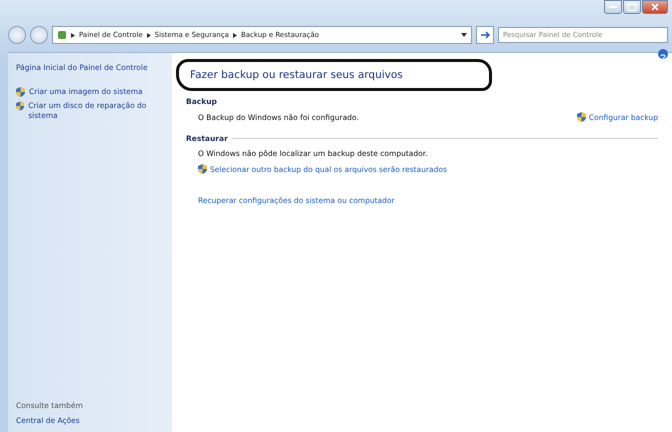 The width and height of the screenshot is (672, 432). I want to click on page-title: Fazer backup ou restaurar seus arquivos, so click(297, 75).